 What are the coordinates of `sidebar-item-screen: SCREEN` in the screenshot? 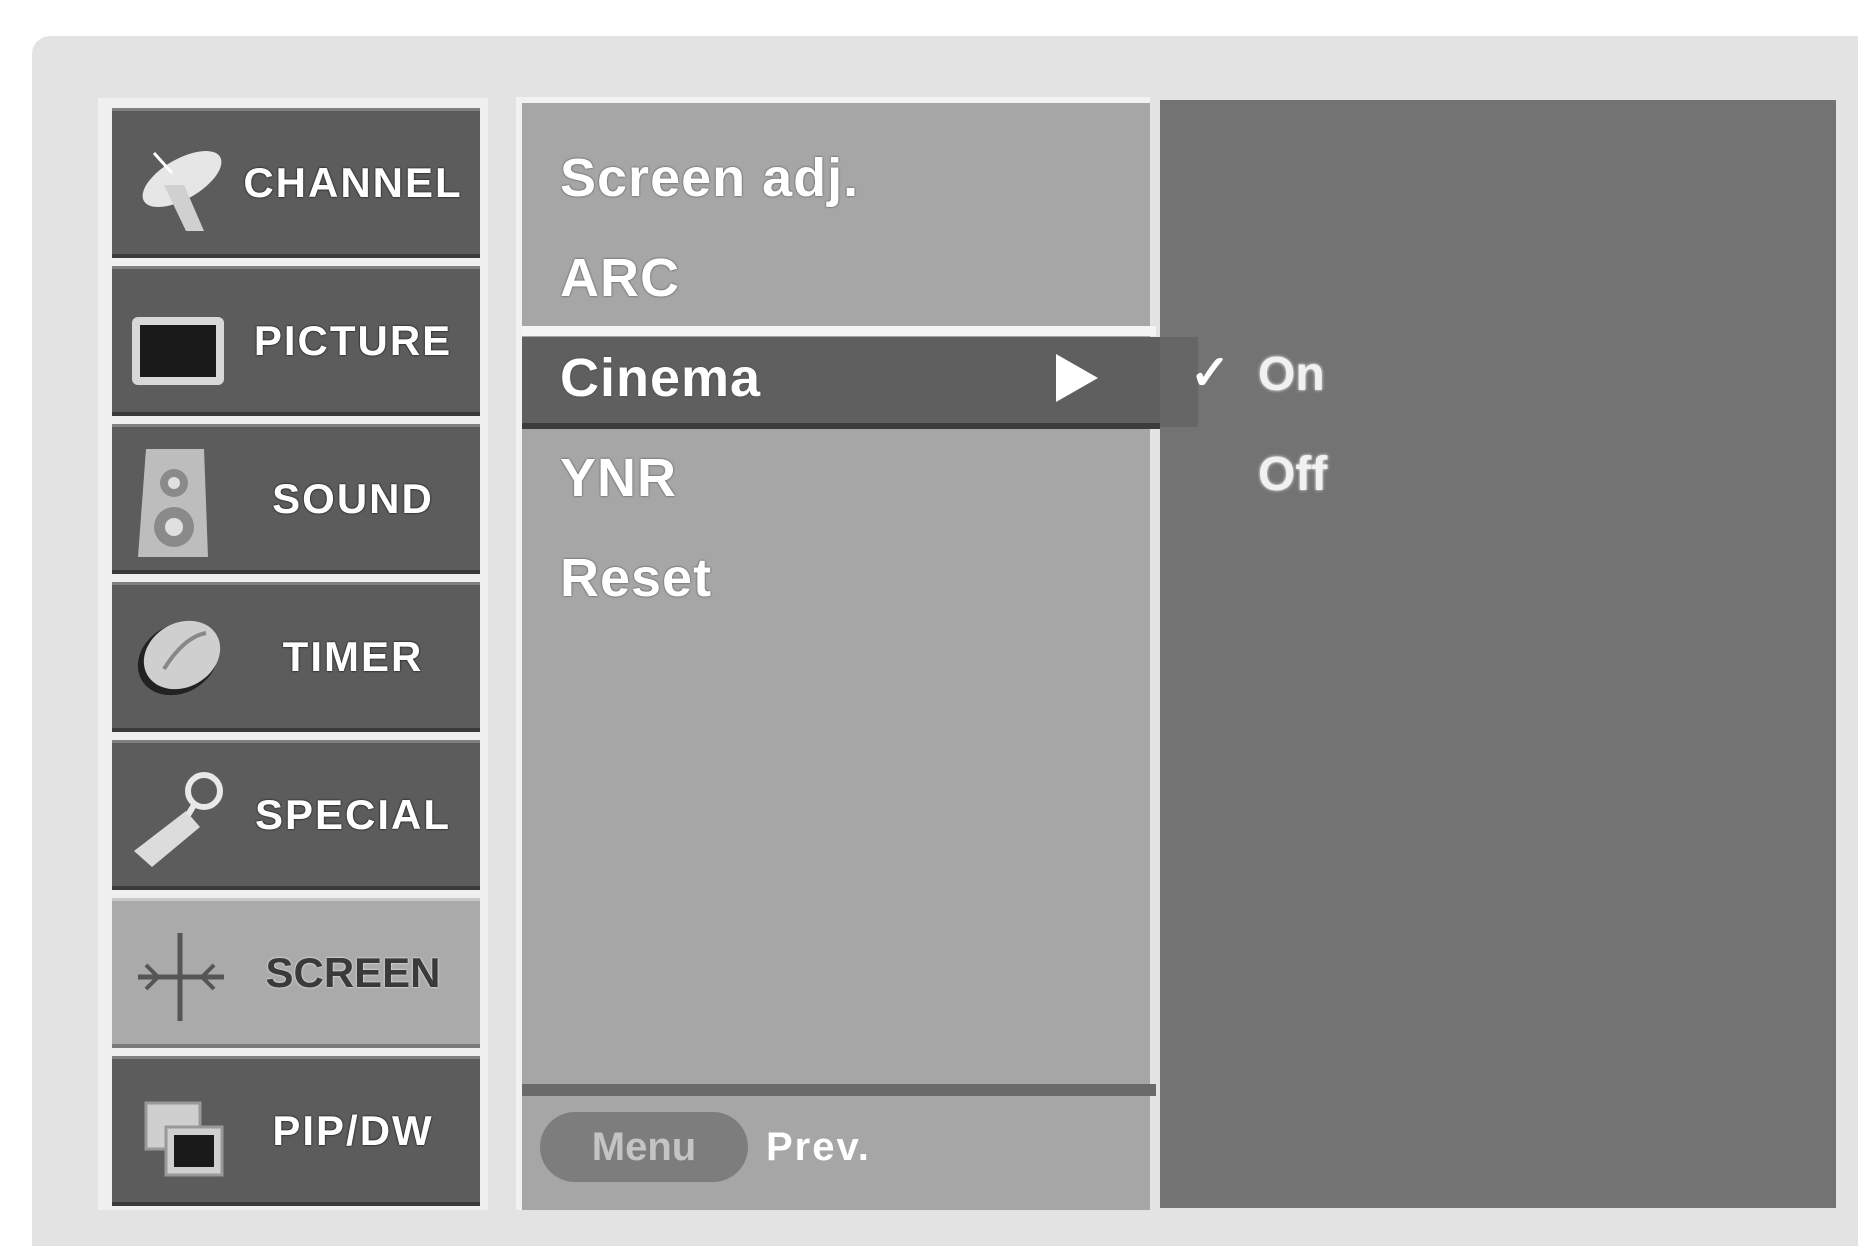 It's located at (296, 973).